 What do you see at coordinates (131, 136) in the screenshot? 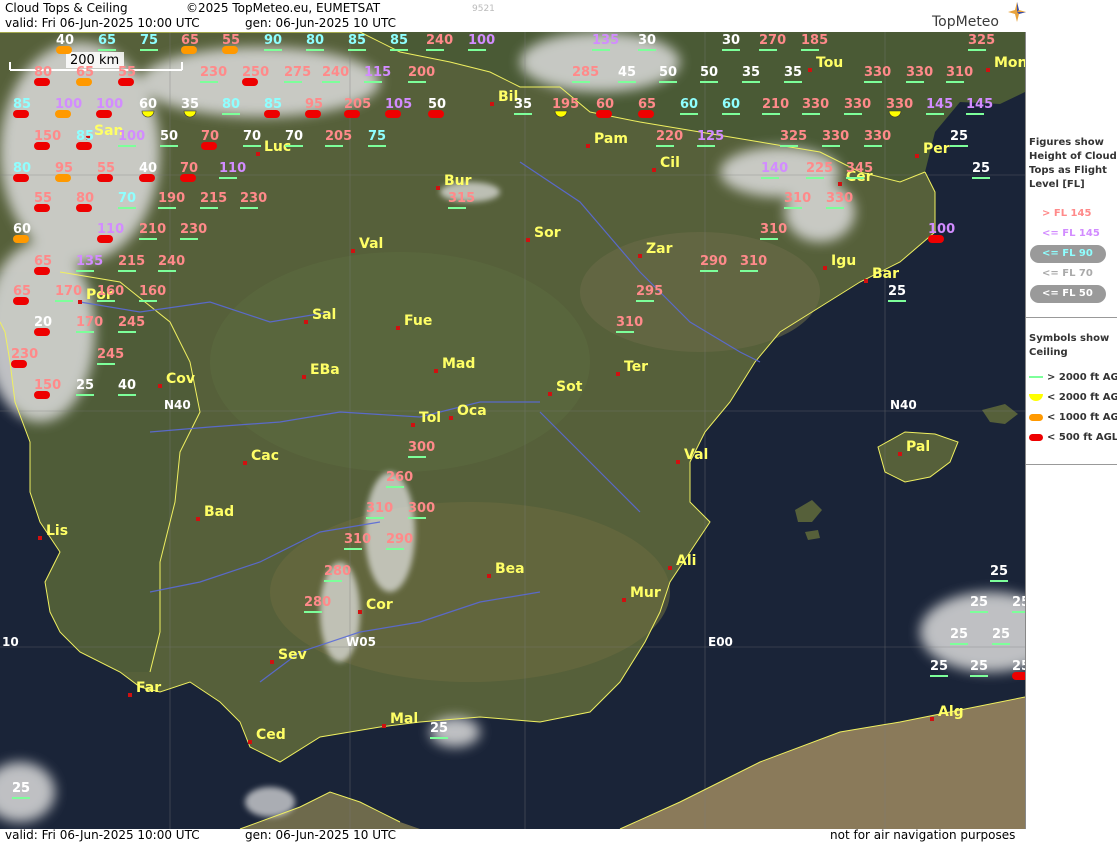
I see `cloud-top-value: 100` at bounding box center [131, 136].